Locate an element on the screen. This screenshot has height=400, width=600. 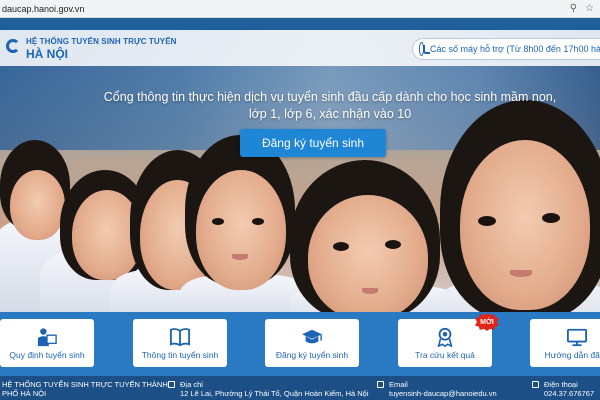
star-icon: ☆ is located at coordinates (589, 8).